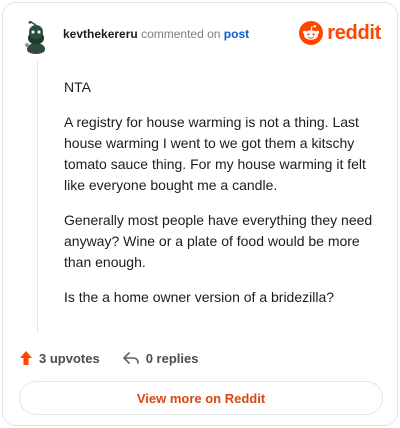 Image resolution: width=400 pixels, height=428 pixels. What do you see at coordinates (181, 34) in the screenshot?
I see `action-text: commented on` at bounding box center [181, 34].